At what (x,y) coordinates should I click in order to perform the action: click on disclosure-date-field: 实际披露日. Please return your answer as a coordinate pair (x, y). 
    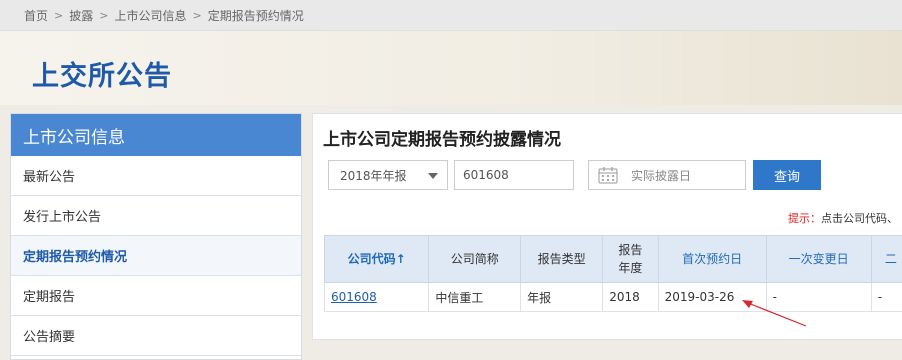
    Looking at the image, I should click on (667, 175).